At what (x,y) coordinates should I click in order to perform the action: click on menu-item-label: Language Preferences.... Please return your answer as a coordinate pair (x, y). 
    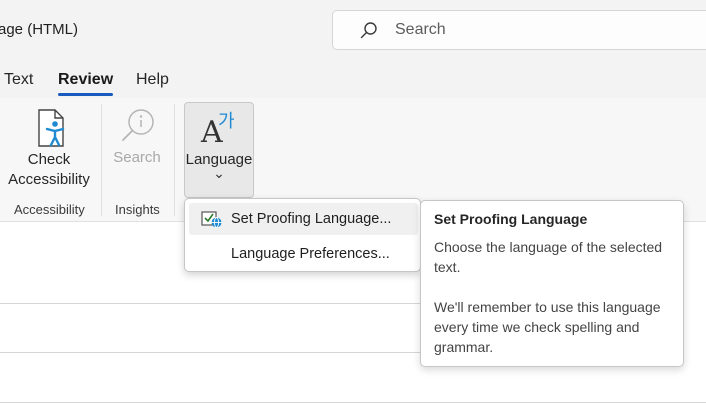
    Looking at the image, I should click on (310, 254).